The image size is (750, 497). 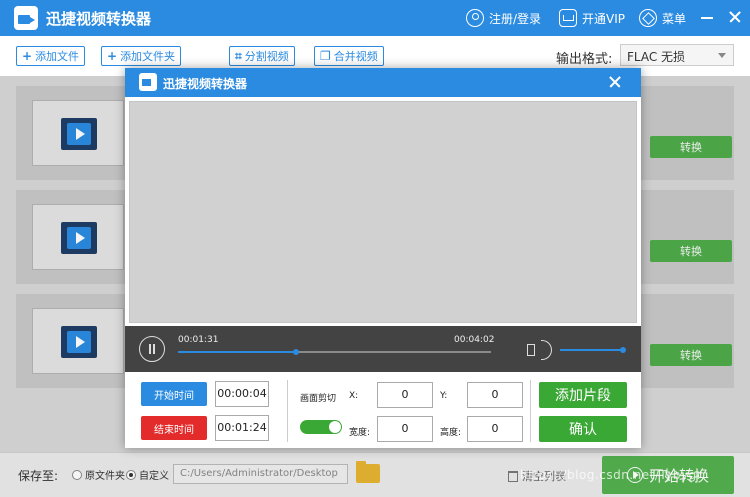 What do you see at coordinates (174, 428) in the screenshot?
I see `end-time-button: 结束时间` at bounding box center [174, 428].